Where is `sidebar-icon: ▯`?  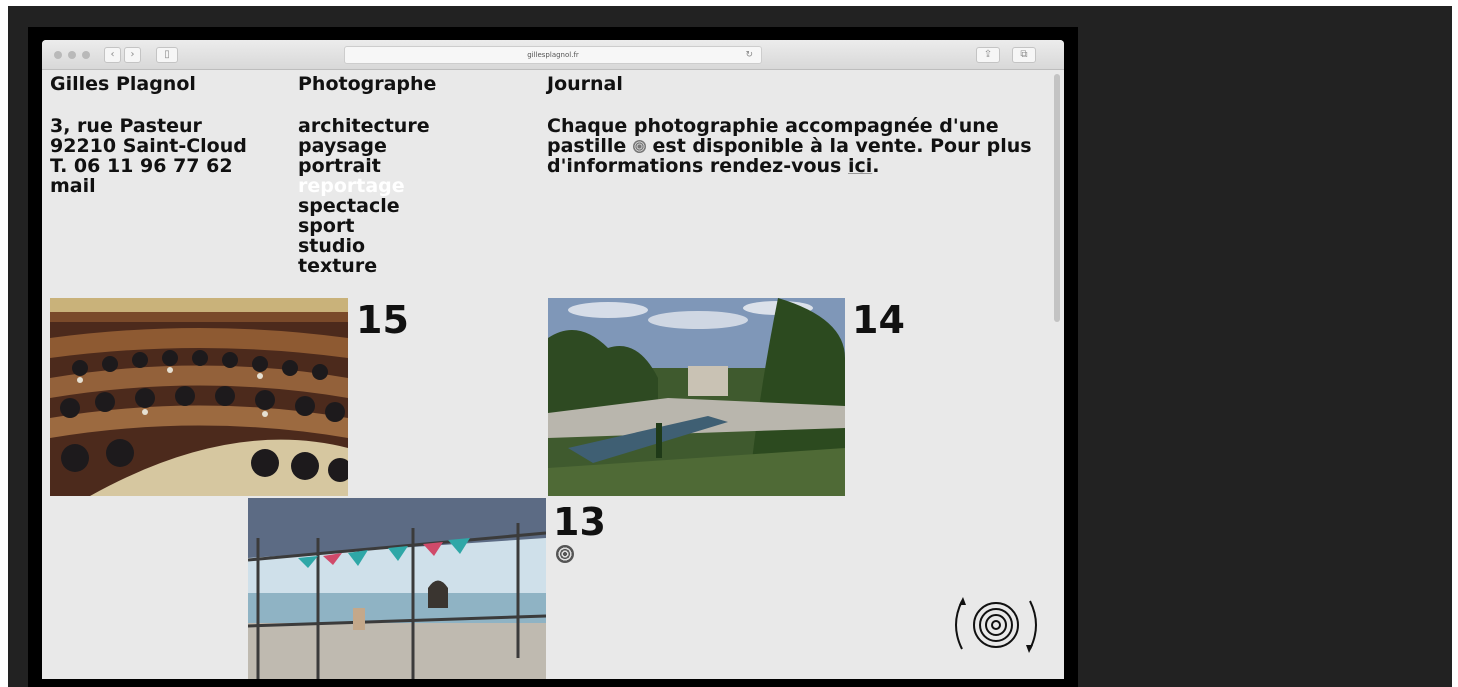 sidebar-icon: ▯ is located at coordinates (167, 55).